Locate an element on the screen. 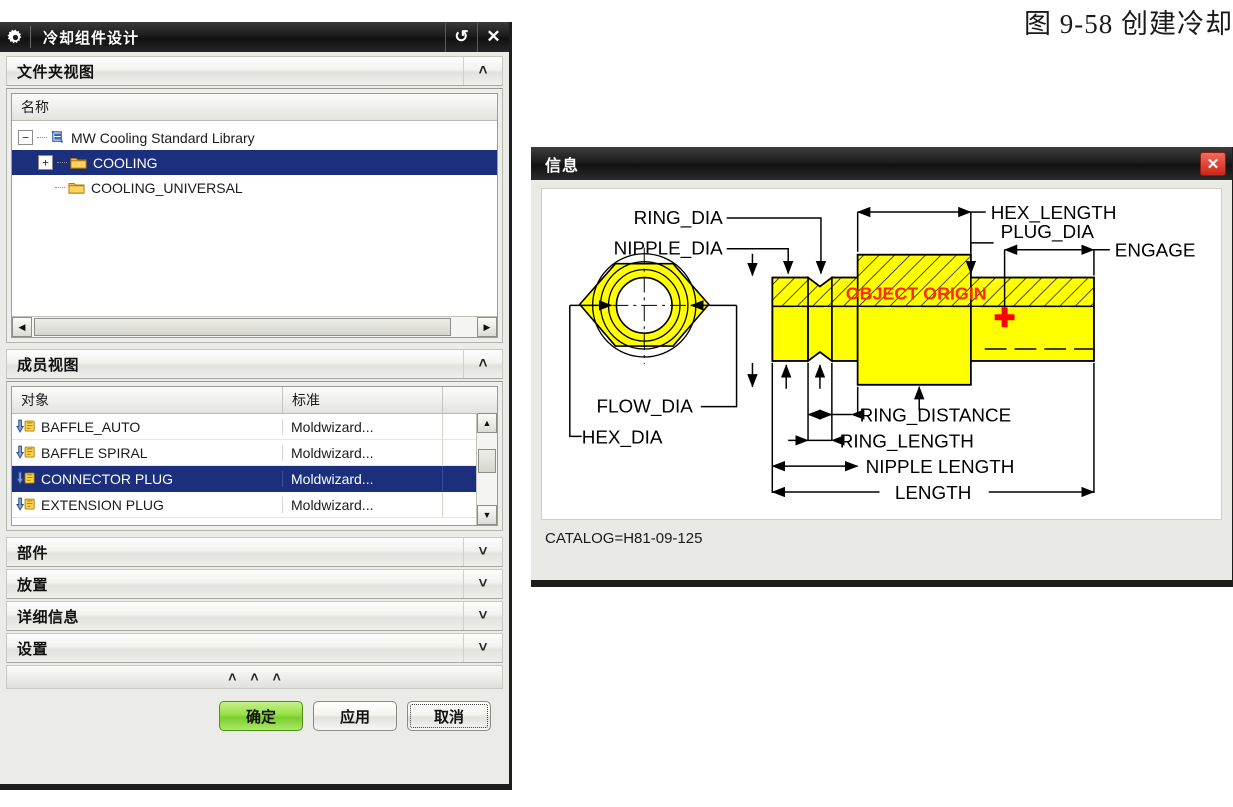 This screenshot has height=807, width=1233. scroll-down-icon: ▼ is located at coordinates (487, 515).